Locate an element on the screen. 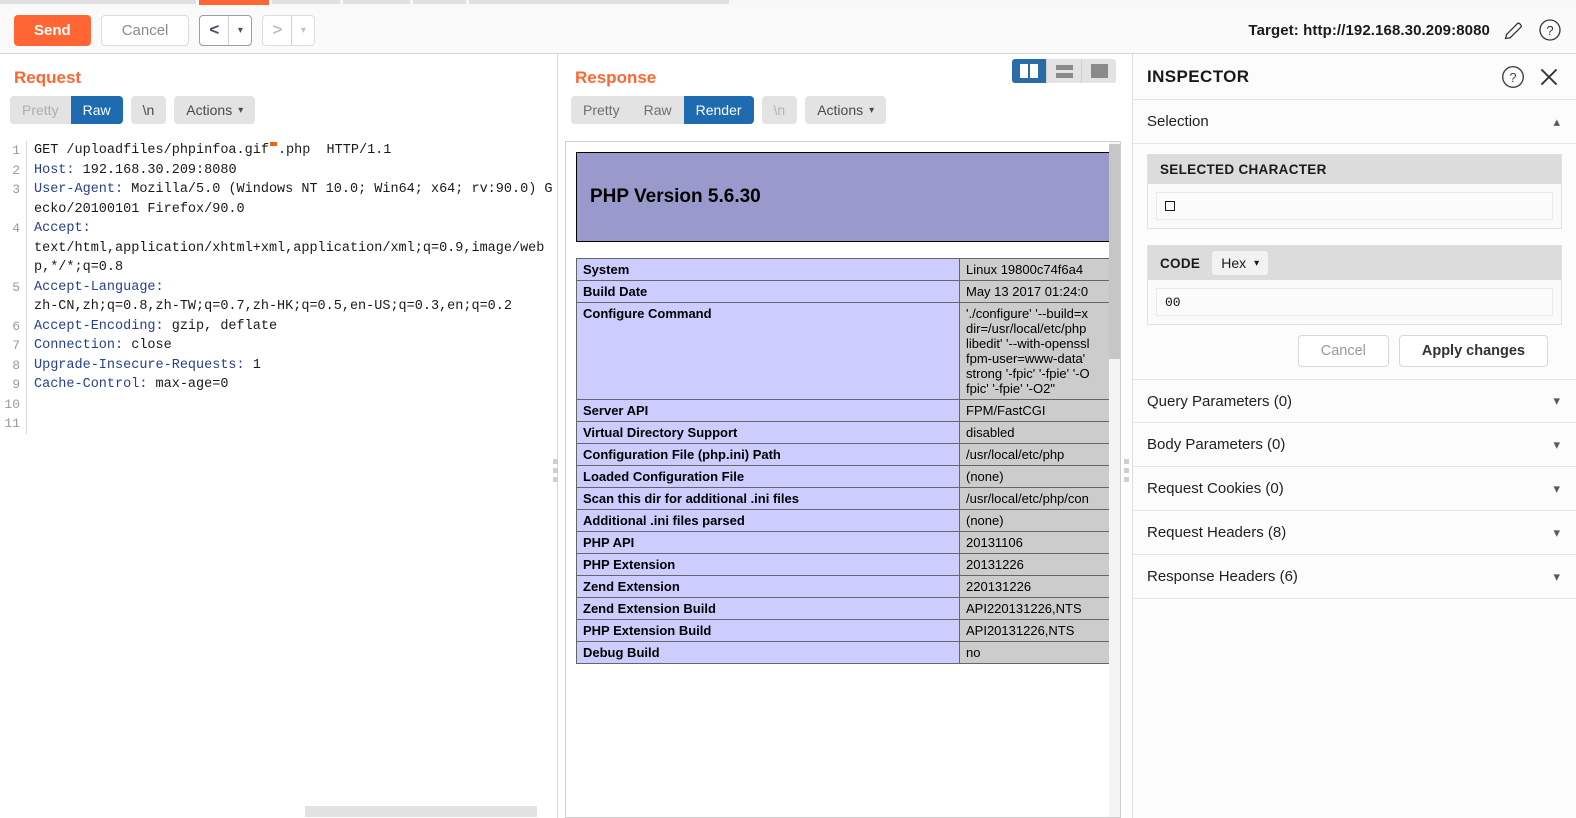 The height and width of the screenshot is (818, 1576). header-value: max-age=0 is located at coordinates (188, 384).